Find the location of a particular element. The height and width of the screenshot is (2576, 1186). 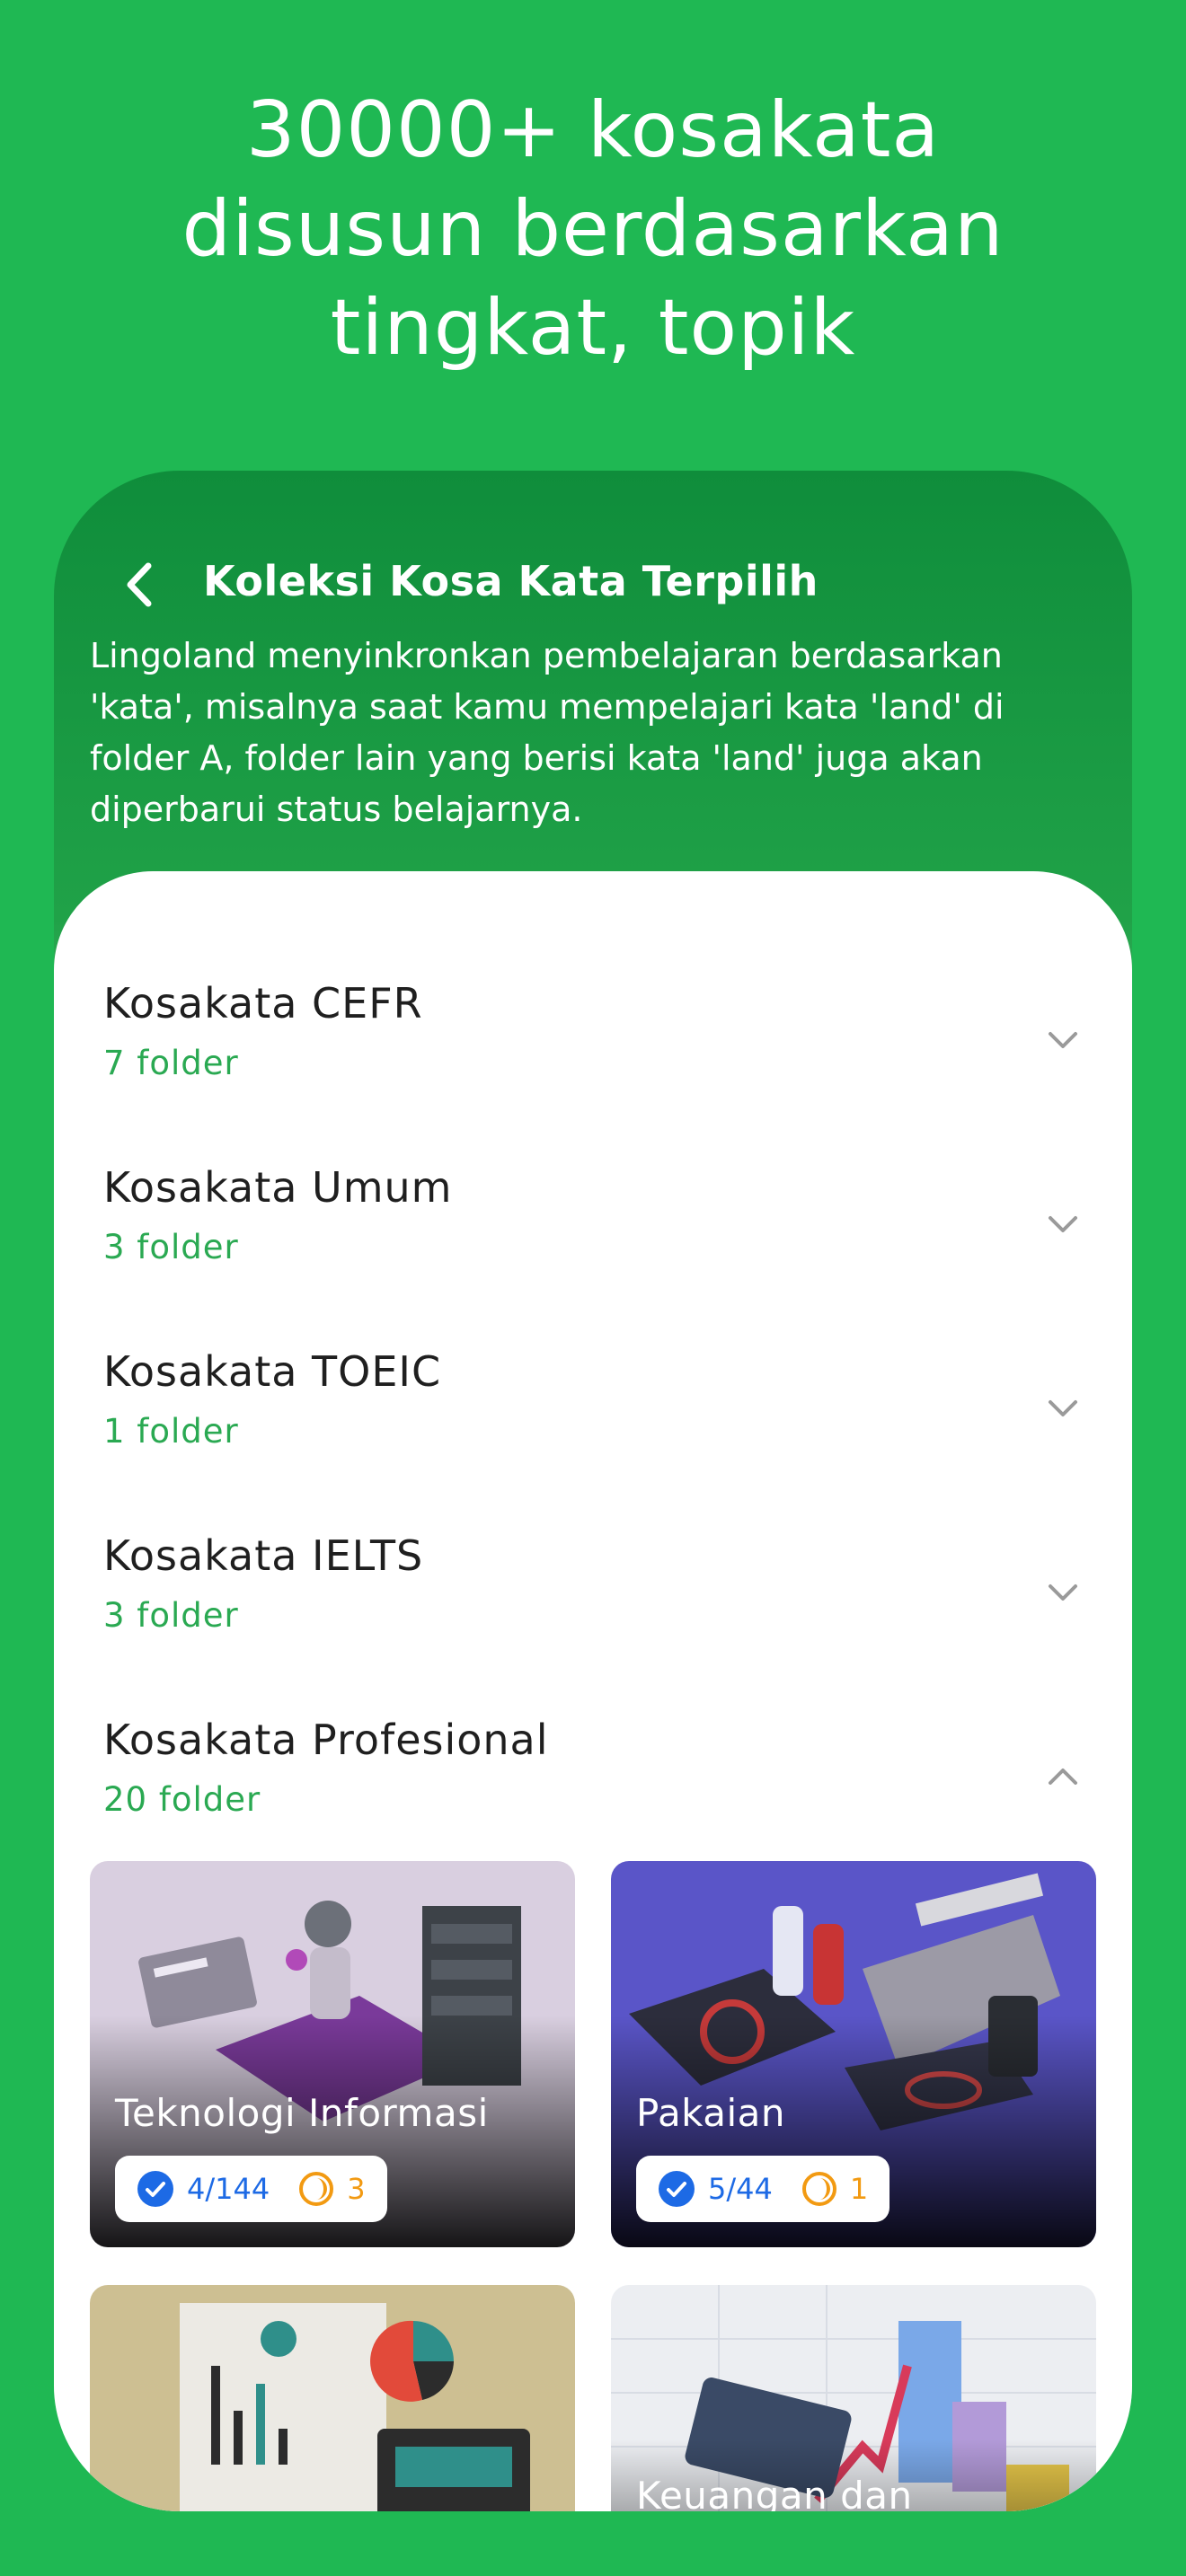

group-title: Kosakata Umum is located at coordinates (278, 1187).